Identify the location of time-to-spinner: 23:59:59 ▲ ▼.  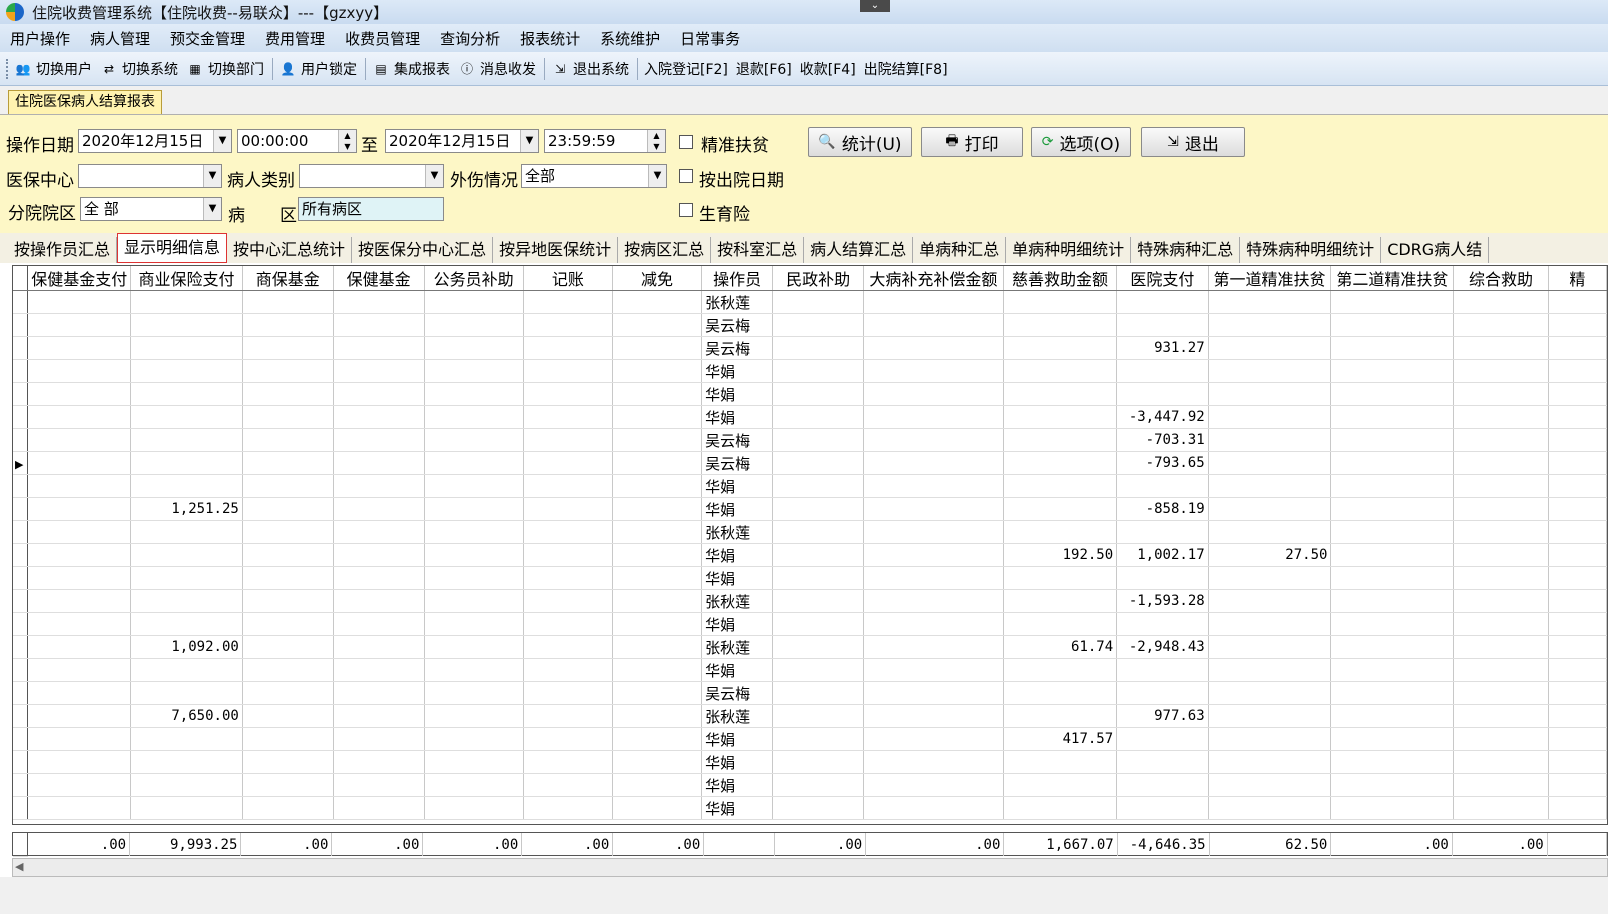
(605, 141).